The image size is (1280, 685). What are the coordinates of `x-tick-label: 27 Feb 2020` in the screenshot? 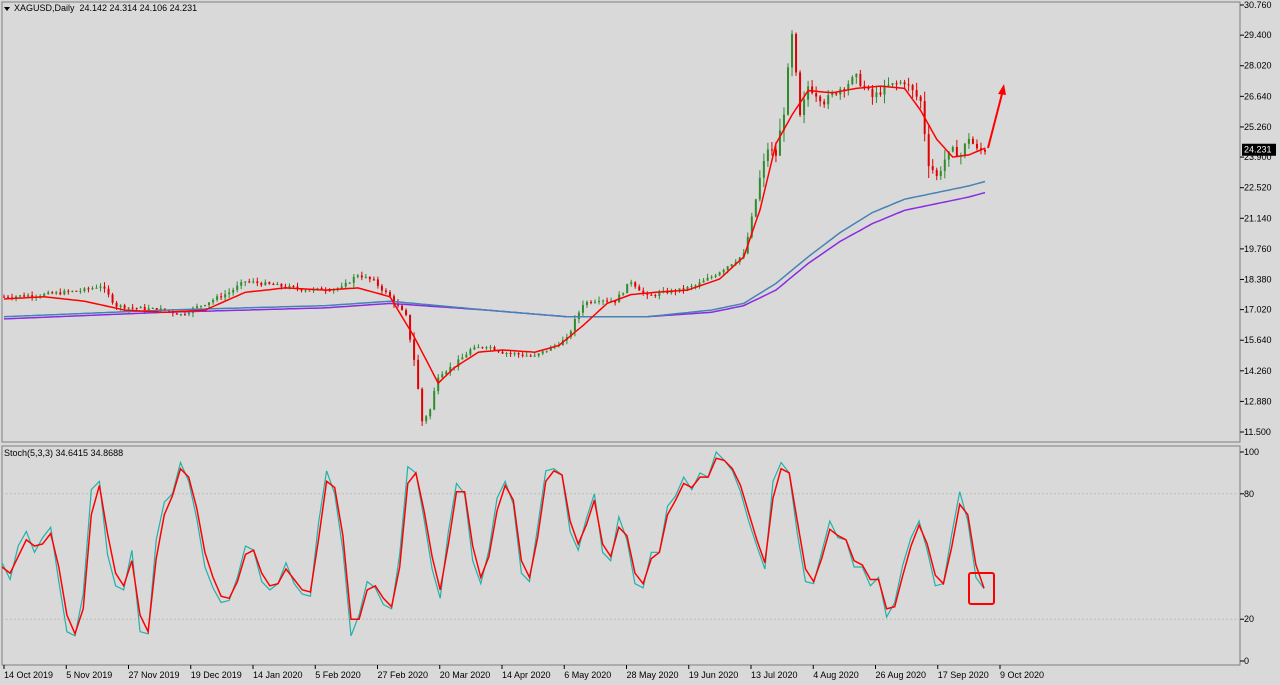 It's located at (403, 675).